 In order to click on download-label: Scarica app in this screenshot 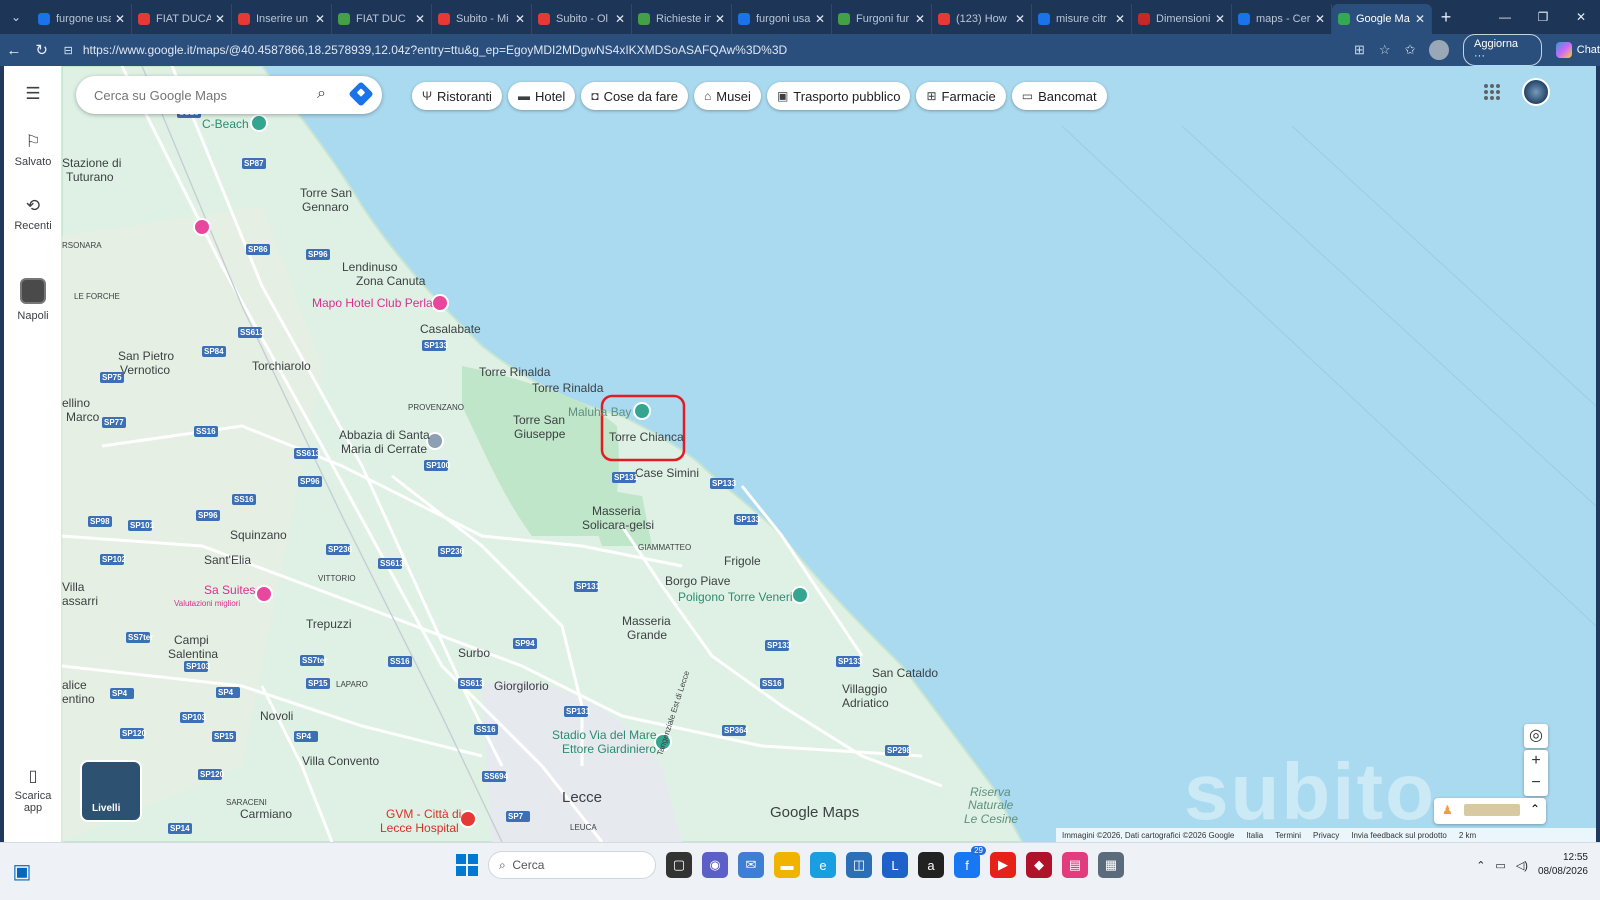, I will do `click(33, 802)`.